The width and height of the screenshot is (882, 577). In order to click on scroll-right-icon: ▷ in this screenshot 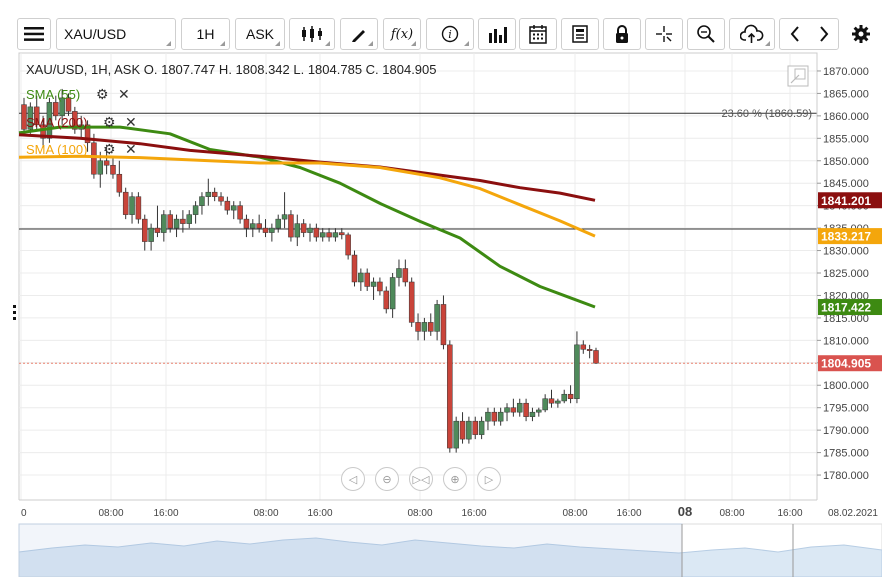, I will do `click(489, 479)`.